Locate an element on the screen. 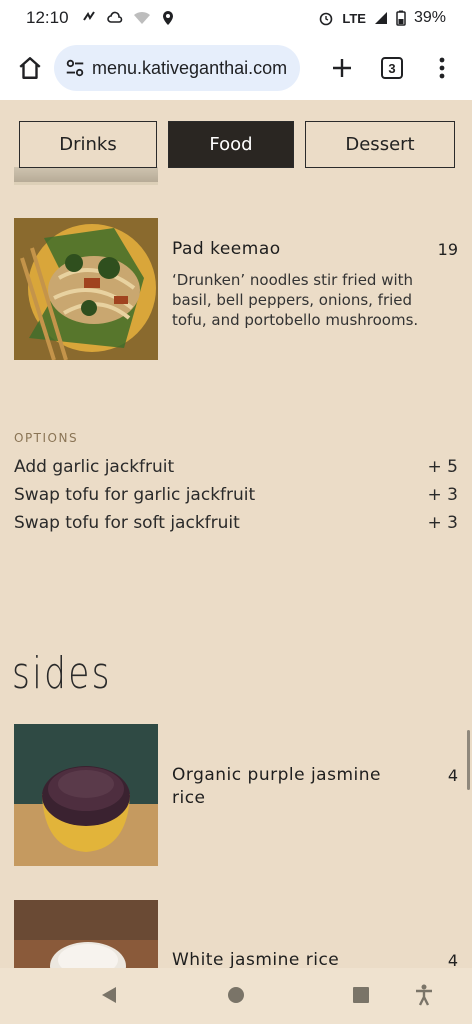  item-price: 19 is located at coordinates (447, 249).